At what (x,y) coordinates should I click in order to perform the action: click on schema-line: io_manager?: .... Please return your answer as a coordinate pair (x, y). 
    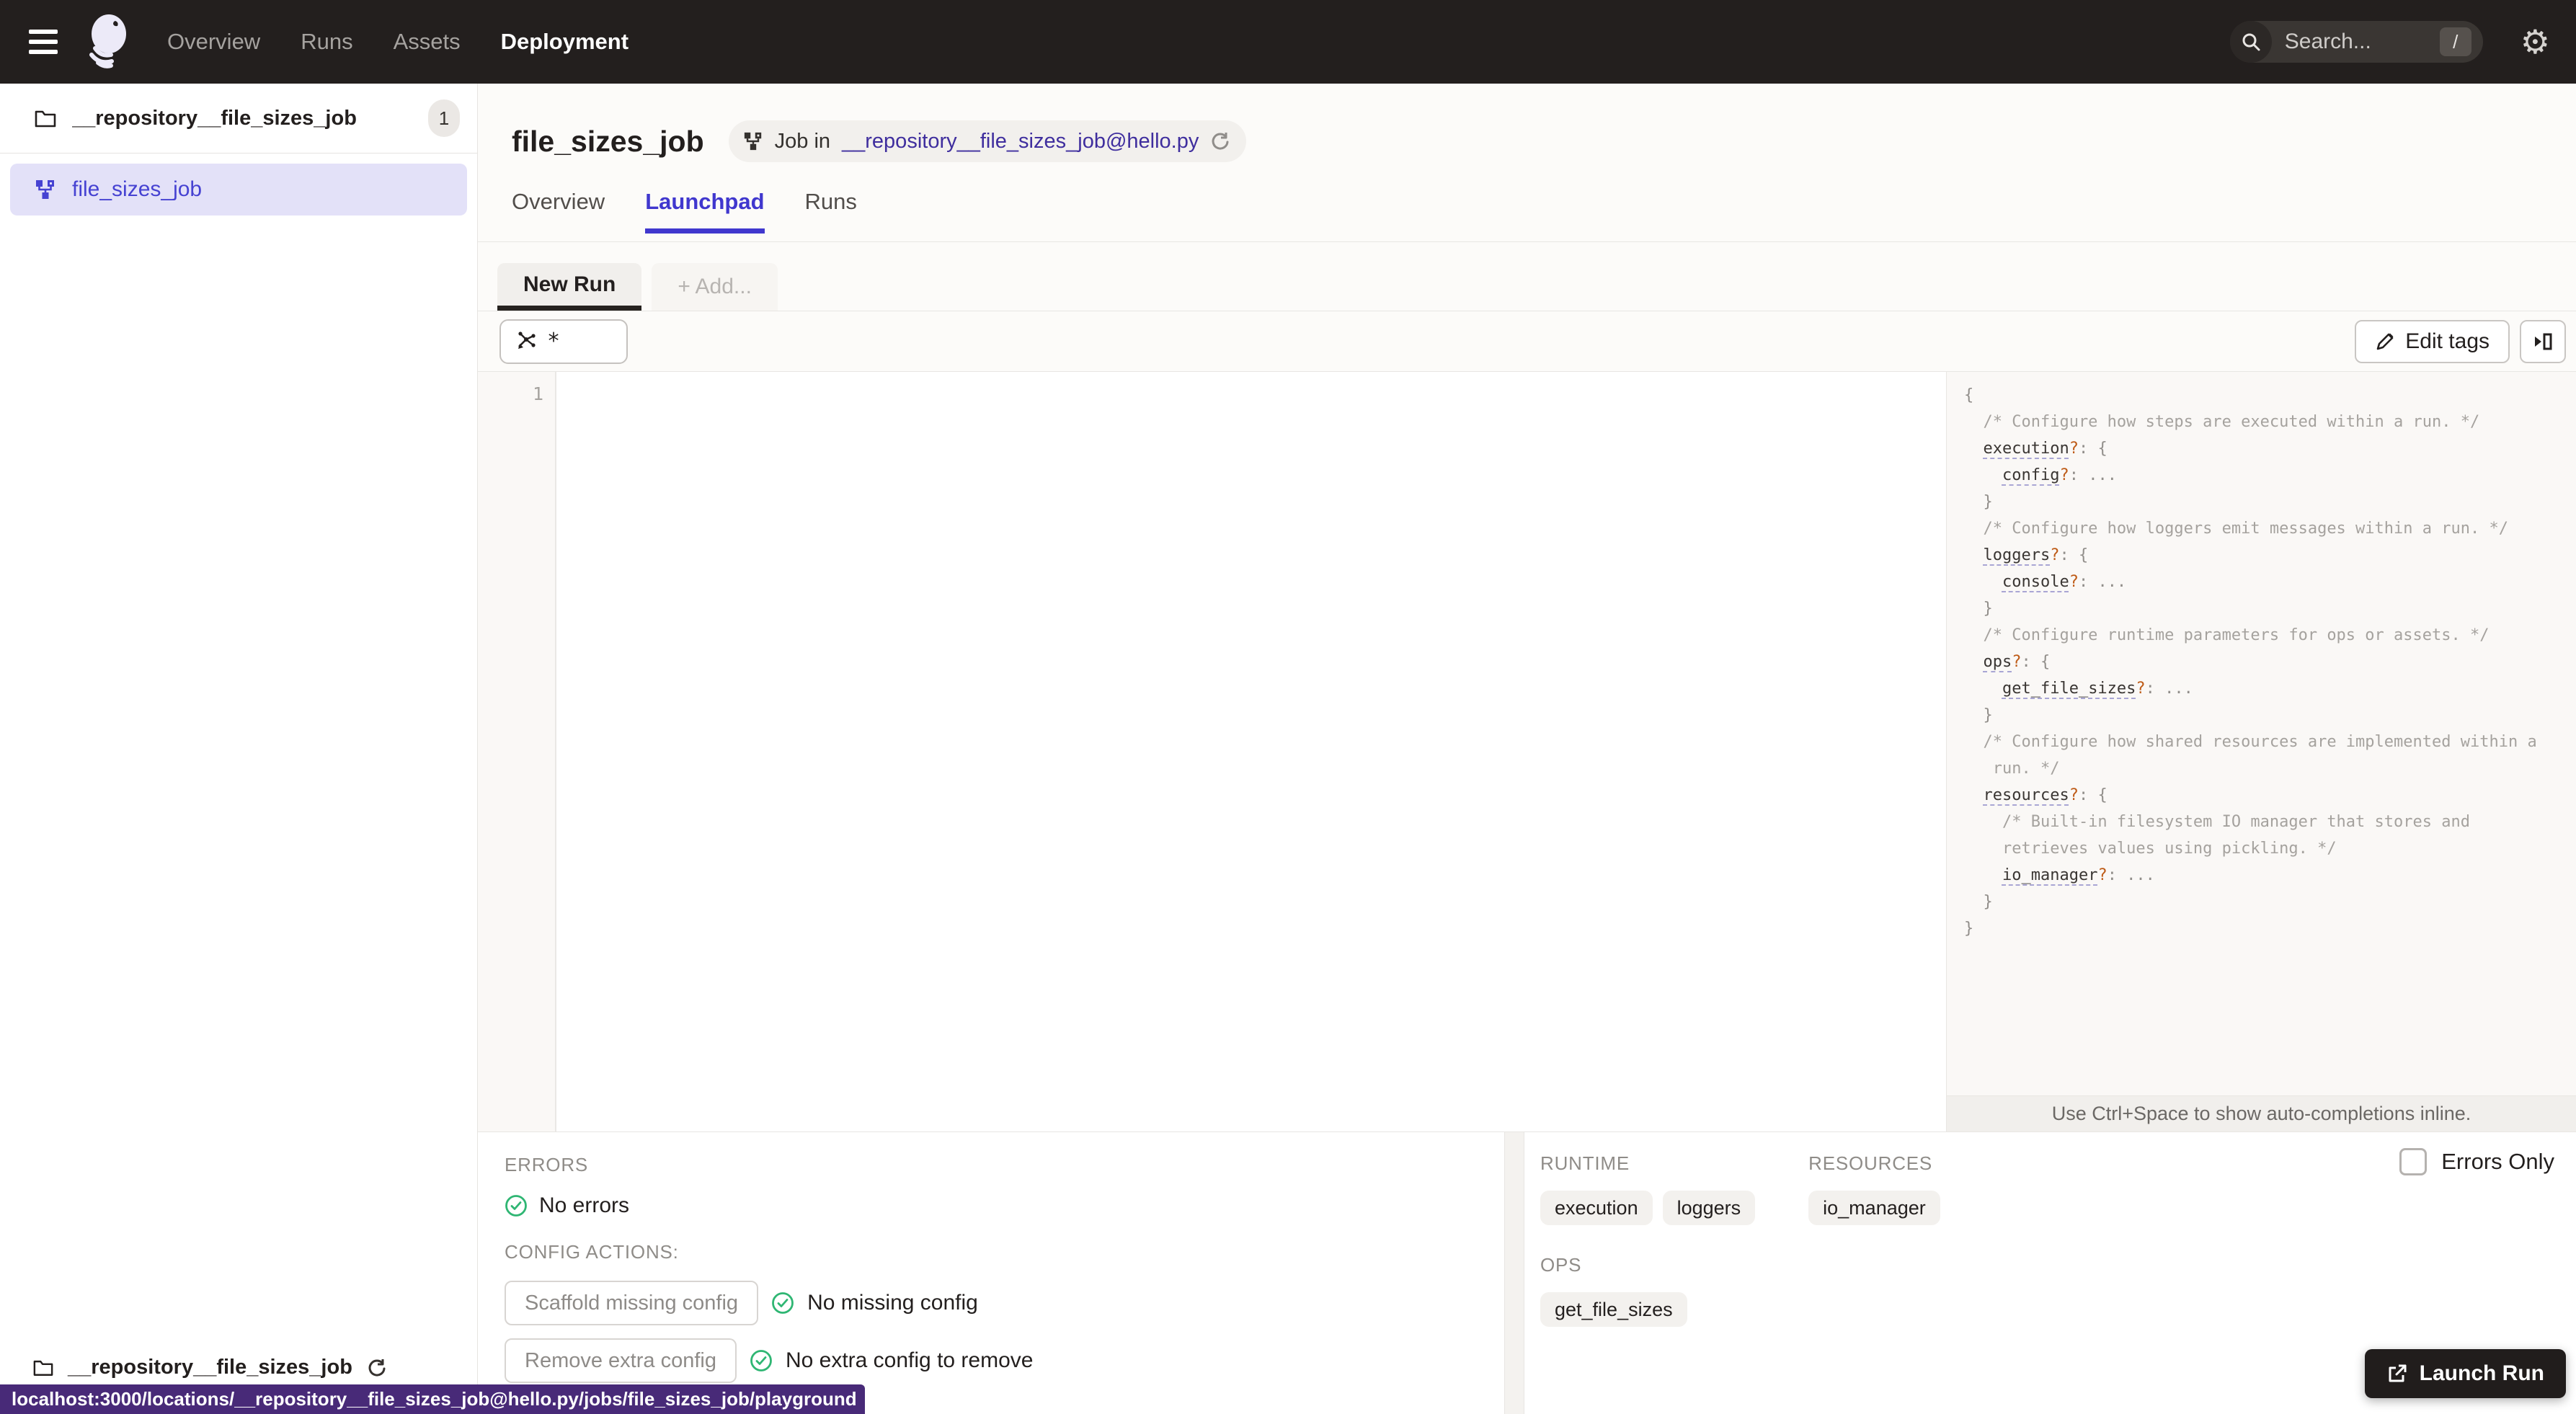
    Looking at the image, I should click on (2270, 875).